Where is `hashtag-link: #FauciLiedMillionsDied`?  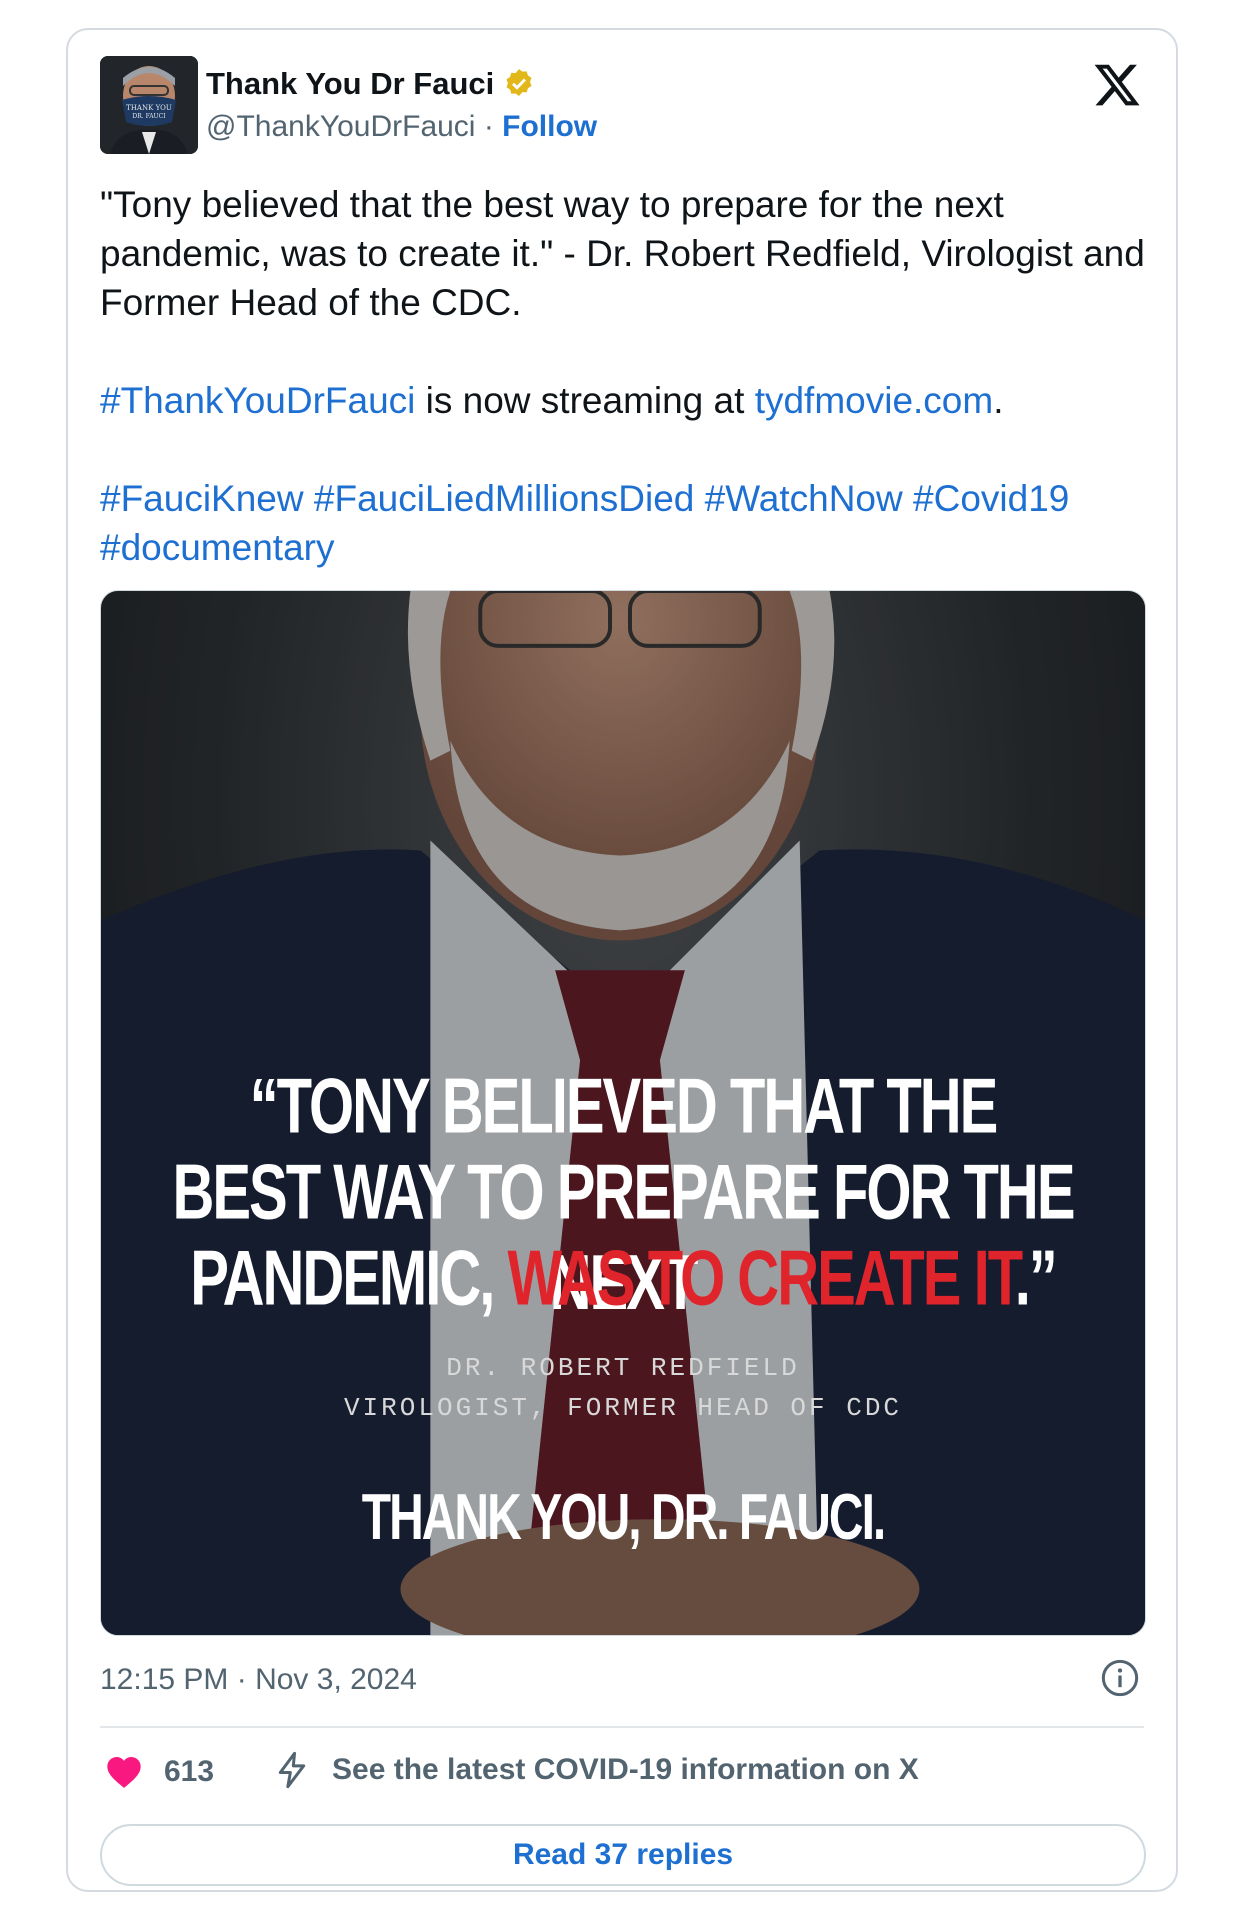 hashtag-link: #FauciLiedMillionsDied is located at coordinates (504, 498).